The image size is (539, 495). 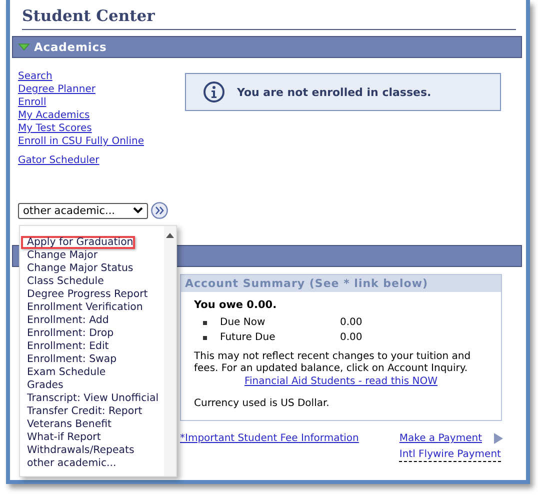 What do you see at coordinates (333, 363) in the screenshot?
I see `balance-note: This may not reflect recent changes to your tuition and fees. For an updated balance, click on Account Inquiry.` at bounding box center [333, 363].